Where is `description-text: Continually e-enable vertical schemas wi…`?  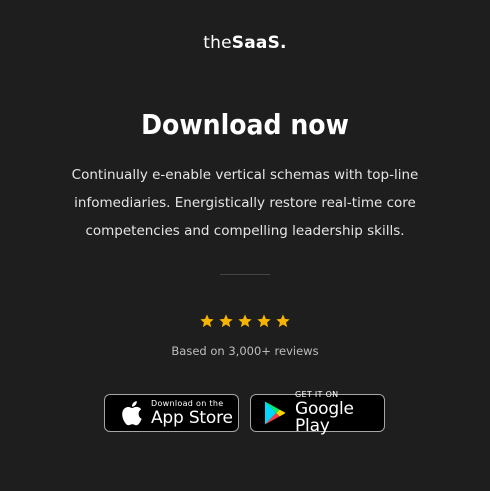
description-text: Continually e-enable vertical schemas wi… is located at coordinates (245, 203).